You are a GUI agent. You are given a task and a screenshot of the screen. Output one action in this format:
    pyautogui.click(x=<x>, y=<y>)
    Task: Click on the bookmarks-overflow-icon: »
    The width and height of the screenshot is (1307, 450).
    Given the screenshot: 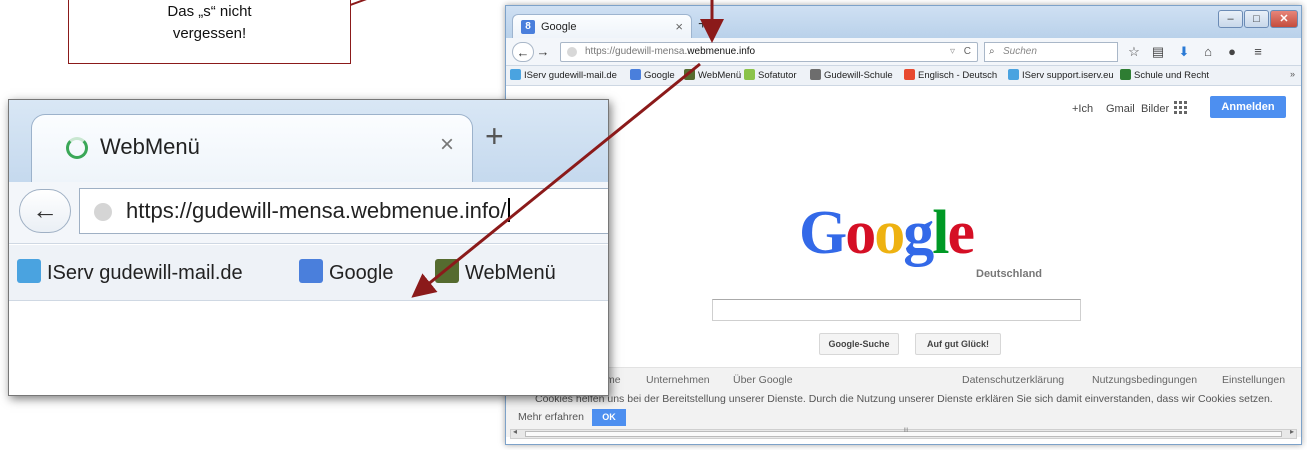 What is the action you would take?
    pyautogui.click(x=1292, y=74)
    